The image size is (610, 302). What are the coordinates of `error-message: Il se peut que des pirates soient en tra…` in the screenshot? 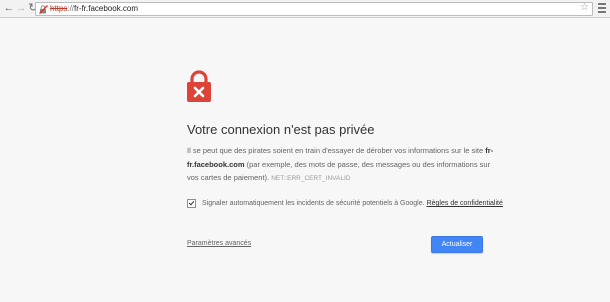 It's located at (342, 165).